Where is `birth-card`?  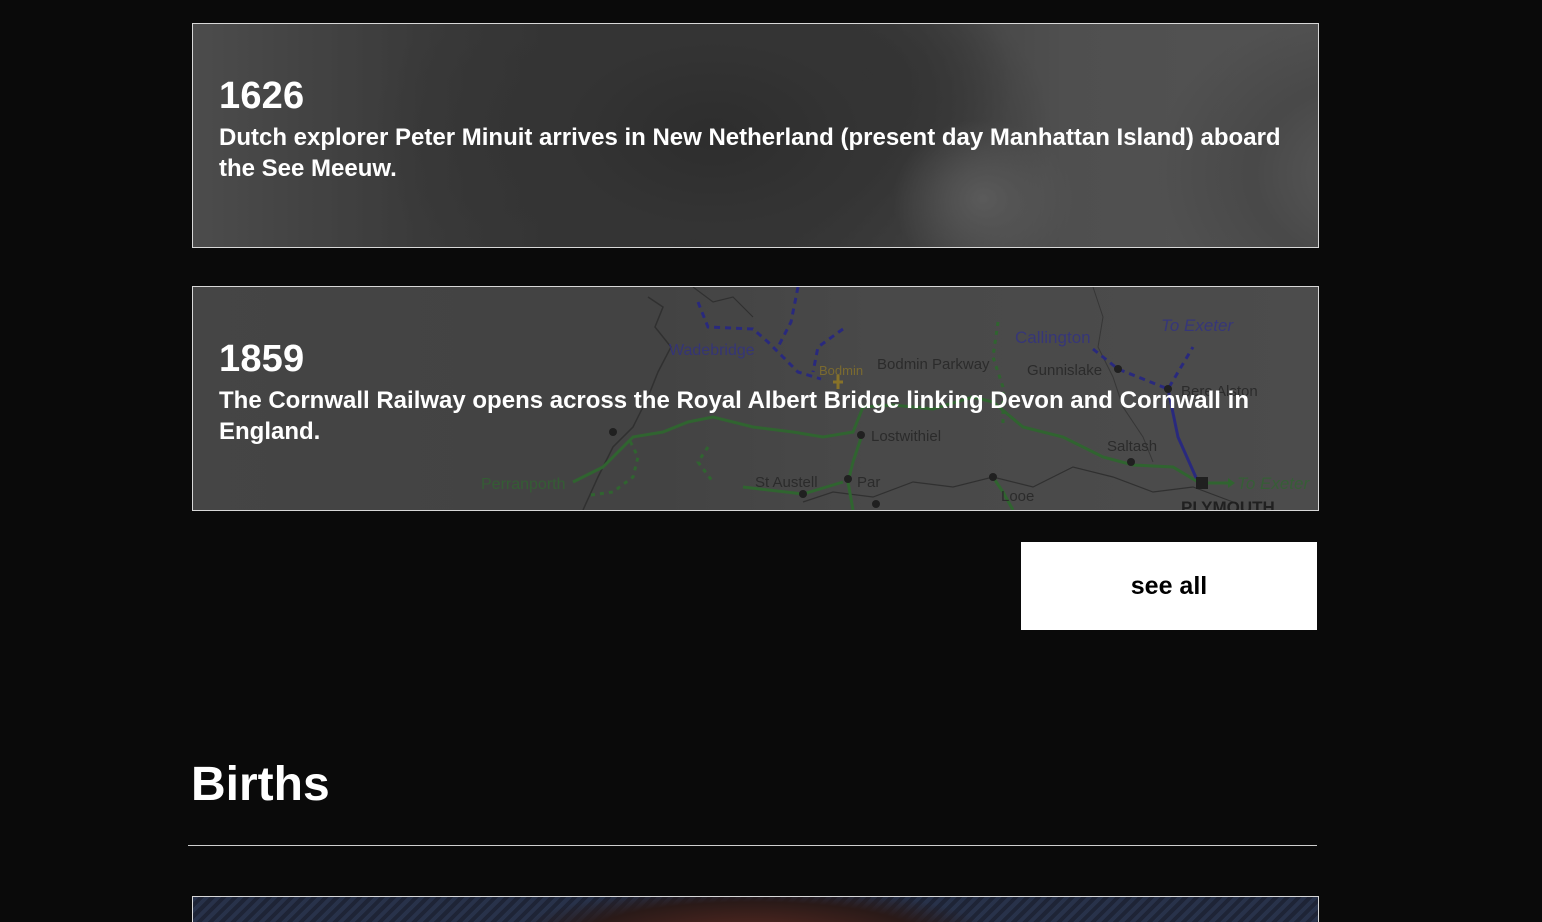 birth-card is located at coordinates (755, 909).